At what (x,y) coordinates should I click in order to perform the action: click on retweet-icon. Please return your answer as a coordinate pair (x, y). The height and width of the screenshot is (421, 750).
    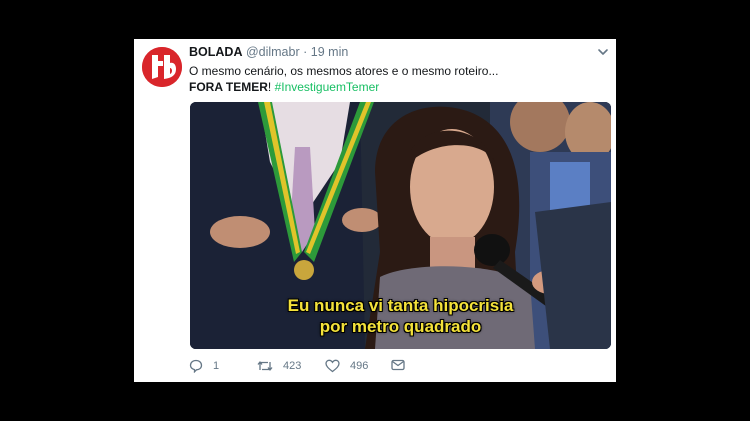
    Looking at the image, I should click on (265, 366).